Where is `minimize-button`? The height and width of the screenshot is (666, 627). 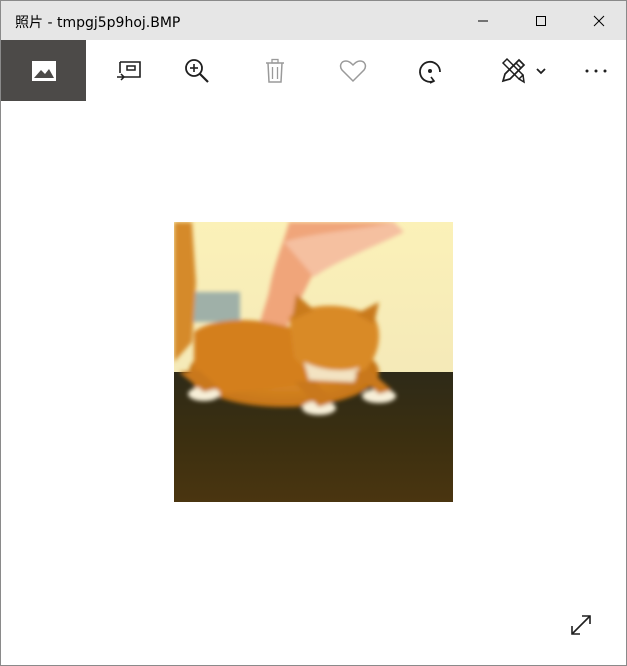
minimize-button is located at coordinates (483, 20).